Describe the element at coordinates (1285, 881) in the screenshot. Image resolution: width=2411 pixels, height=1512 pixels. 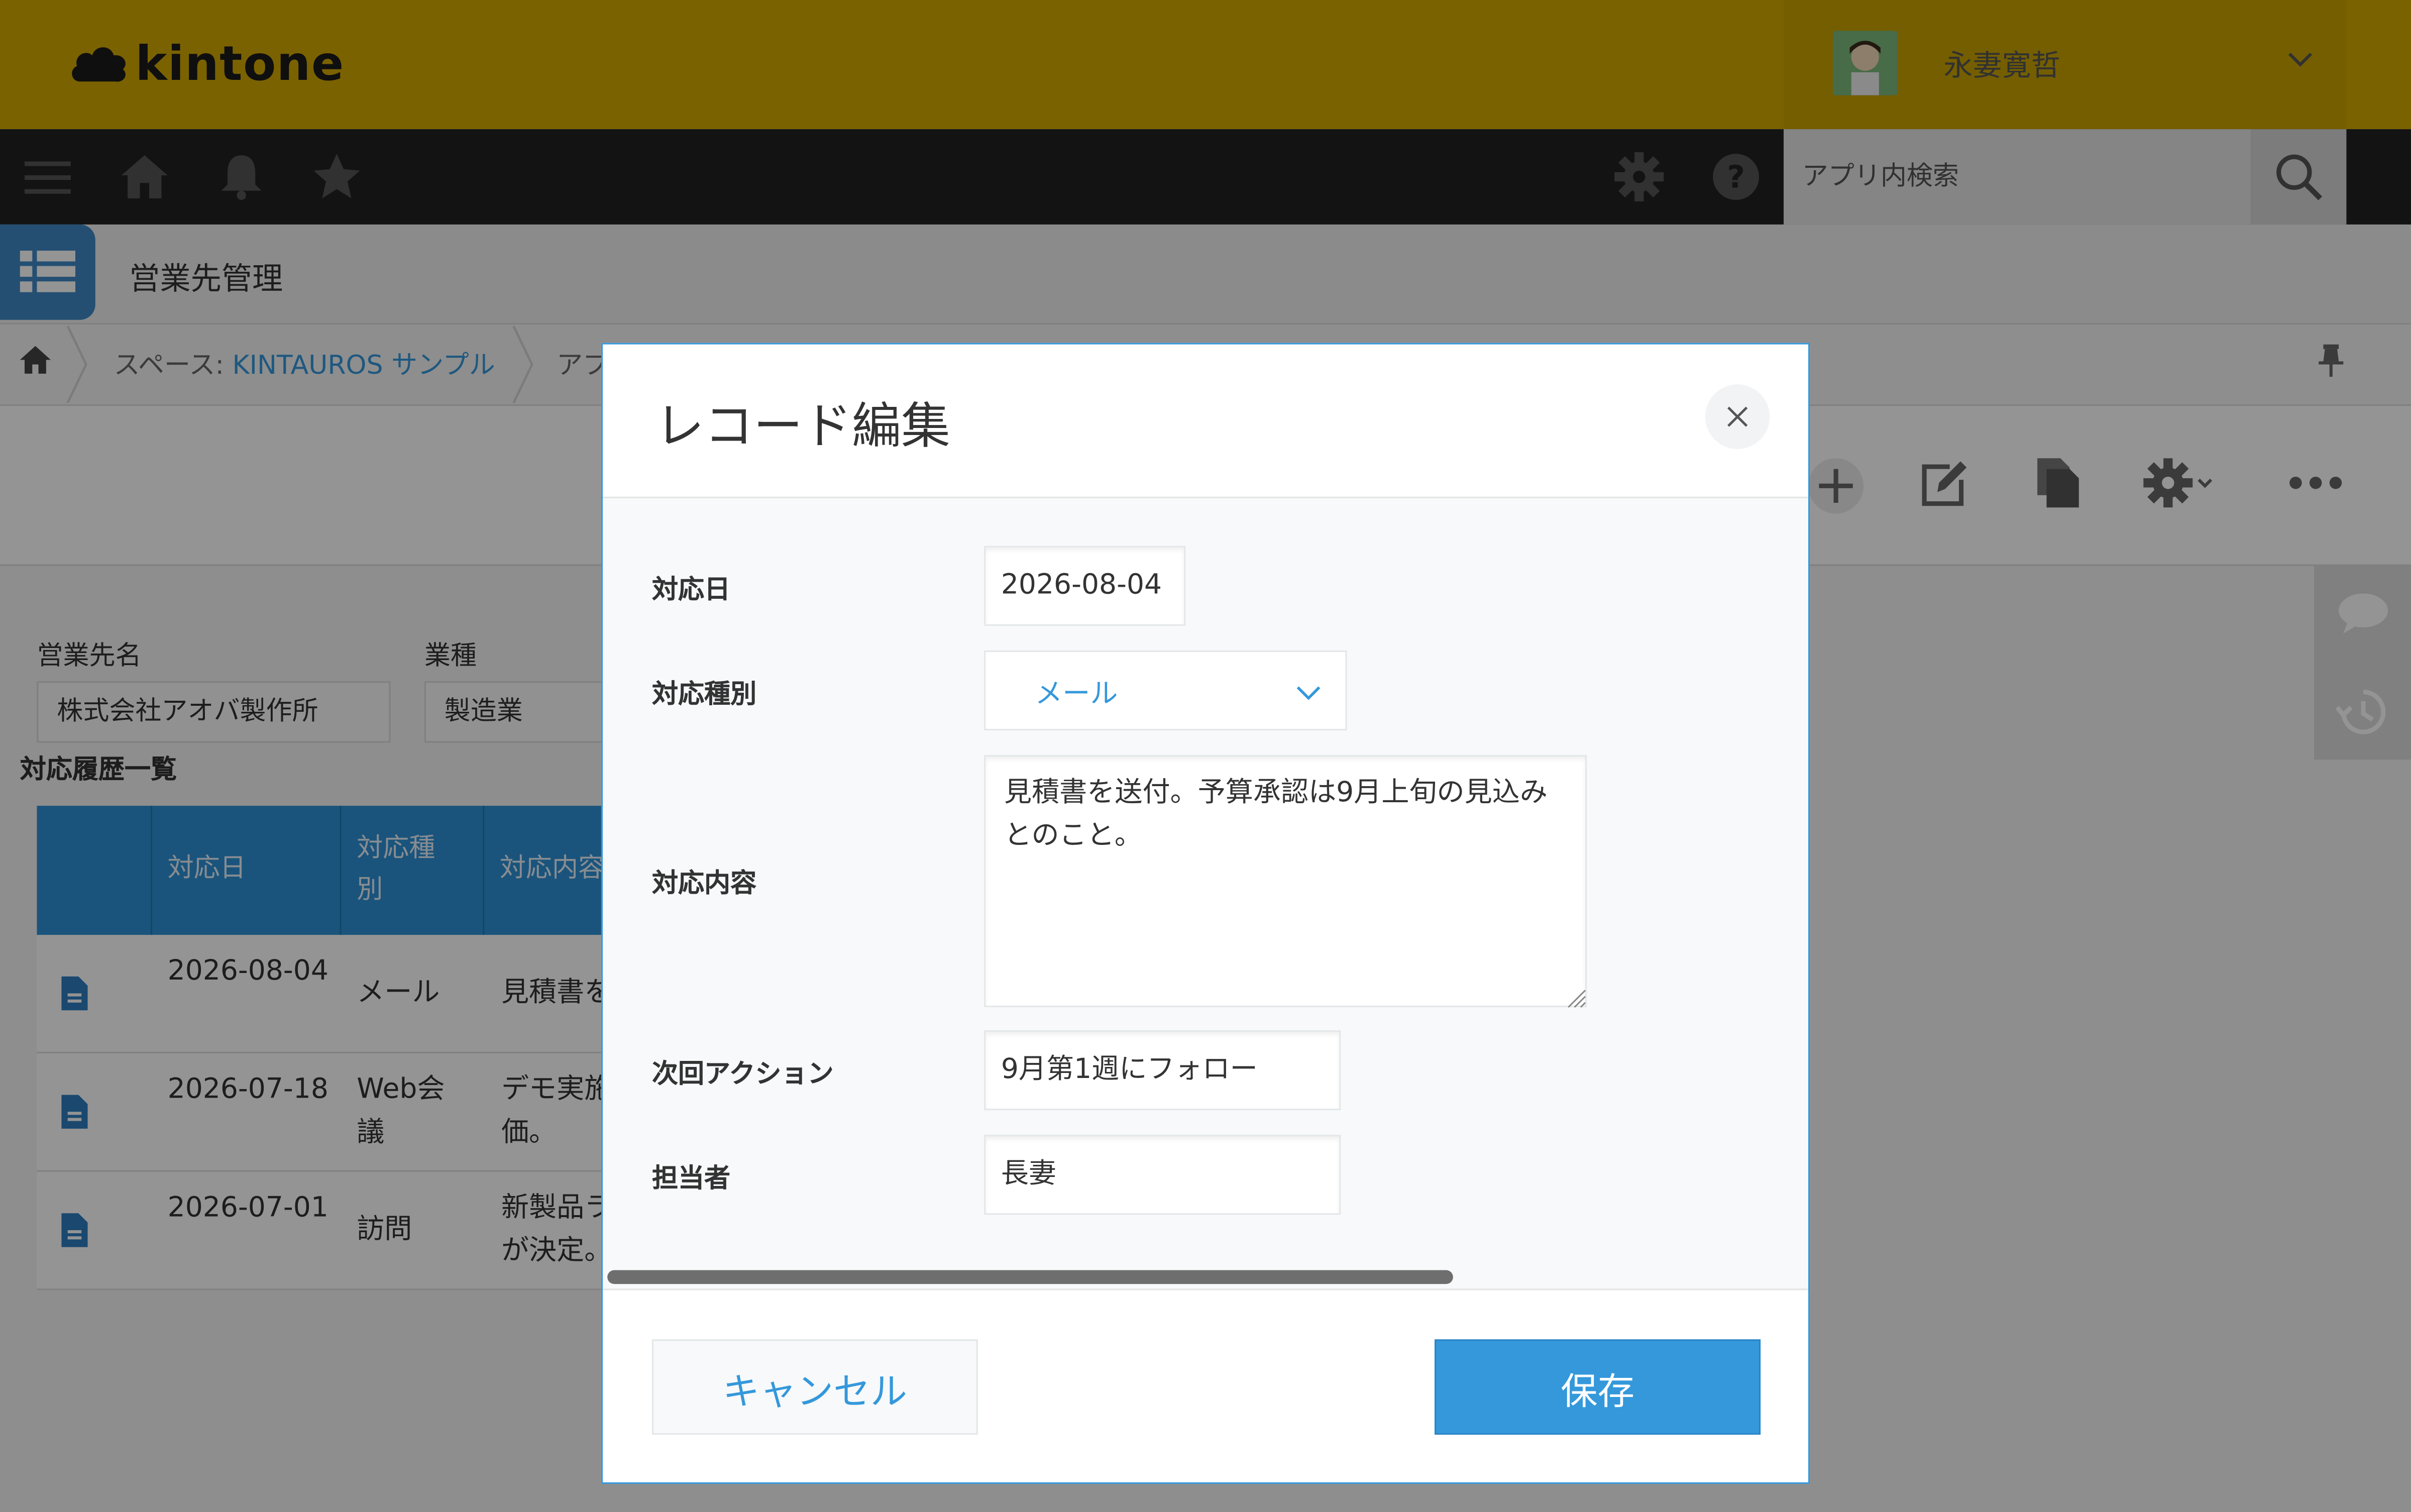
I see `content-textarea: 見積書を送付。予算承認は9月上旬の見込みとのこと。` at that location.